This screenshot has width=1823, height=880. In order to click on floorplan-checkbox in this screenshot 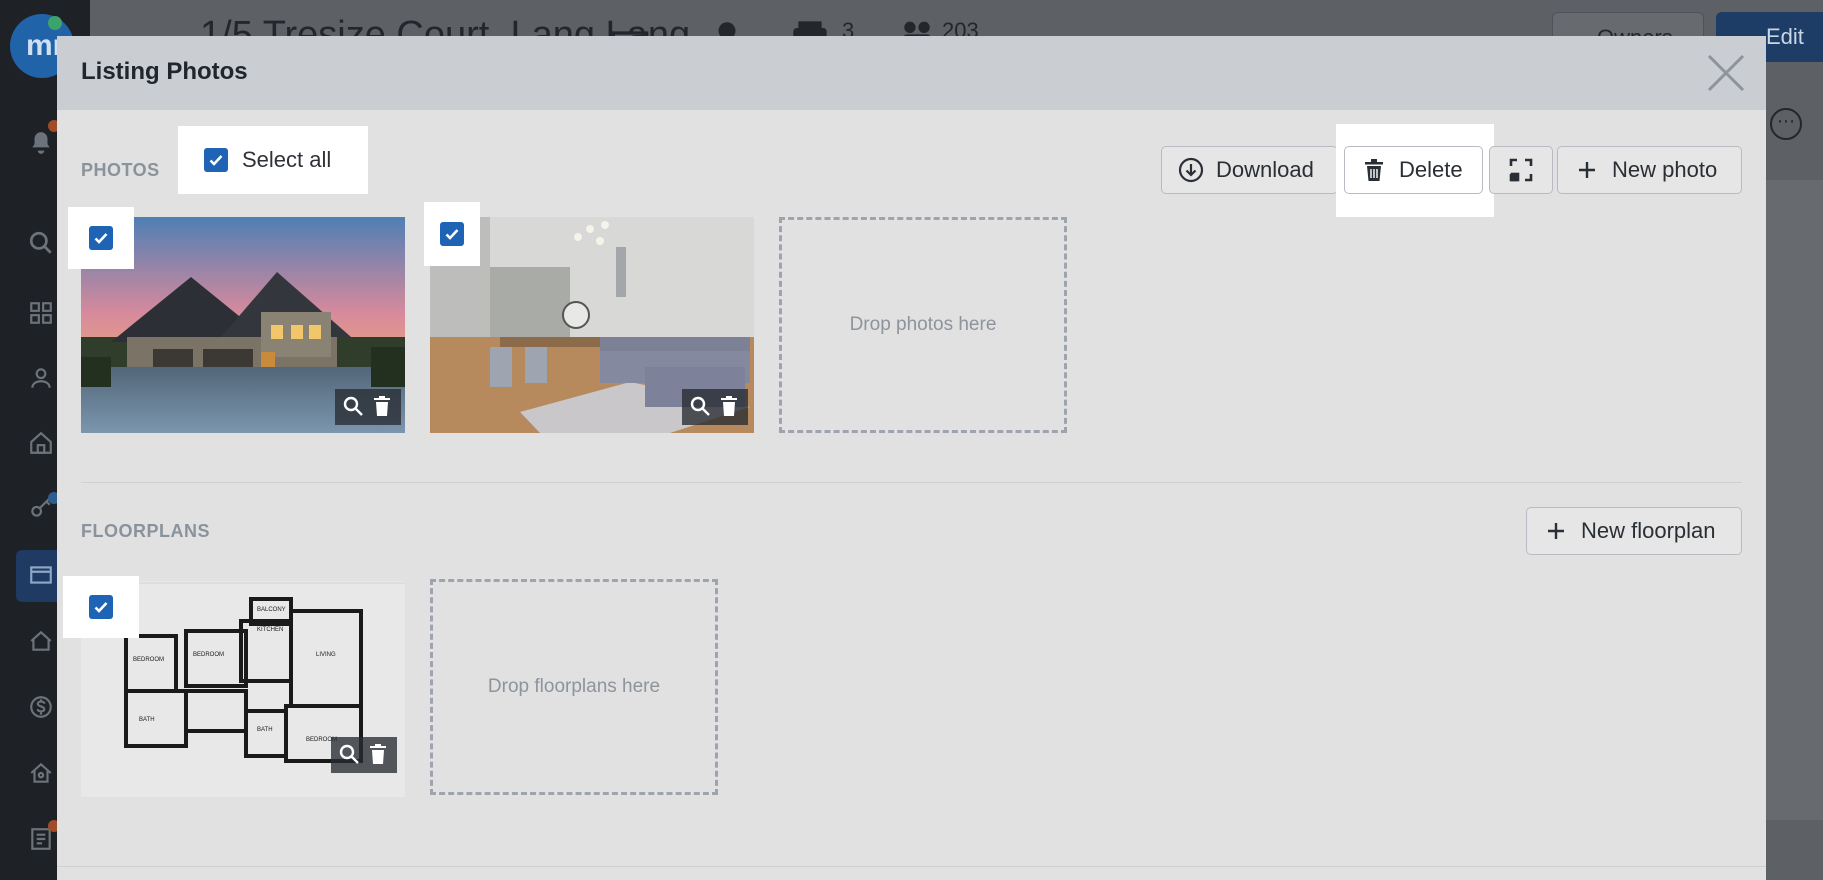, I will do `click(101, 607)`.